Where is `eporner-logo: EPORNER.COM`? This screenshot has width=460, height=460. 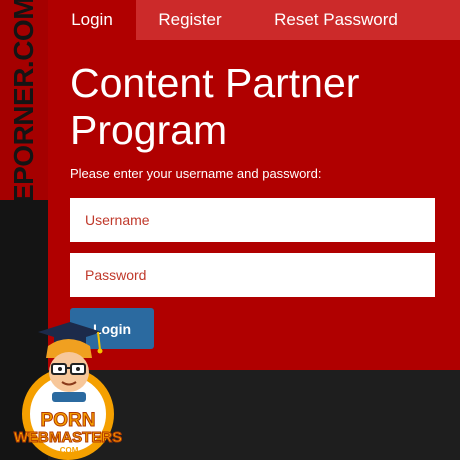
eporner-logo: EPORNER.COM is located at coordinates (24, 101).